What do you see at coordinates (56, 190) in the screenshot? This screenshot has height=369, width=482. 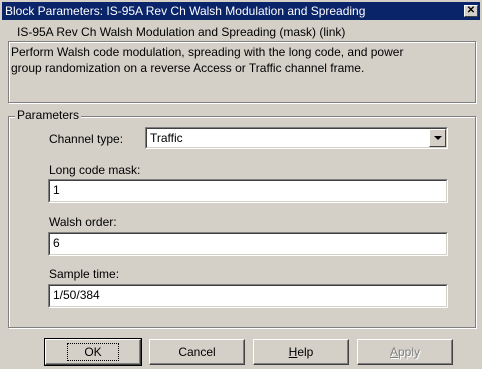 I see `long-code-mask-value: 1` at bounding box center [56, 190].